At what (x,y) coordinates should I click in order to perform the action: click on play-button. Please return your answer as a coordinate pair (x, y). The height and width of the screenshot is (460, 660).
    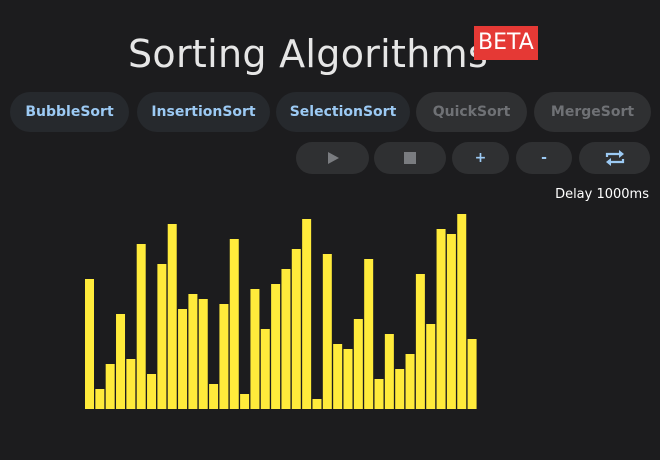
    Looking at the image, I should click on (332, 158).